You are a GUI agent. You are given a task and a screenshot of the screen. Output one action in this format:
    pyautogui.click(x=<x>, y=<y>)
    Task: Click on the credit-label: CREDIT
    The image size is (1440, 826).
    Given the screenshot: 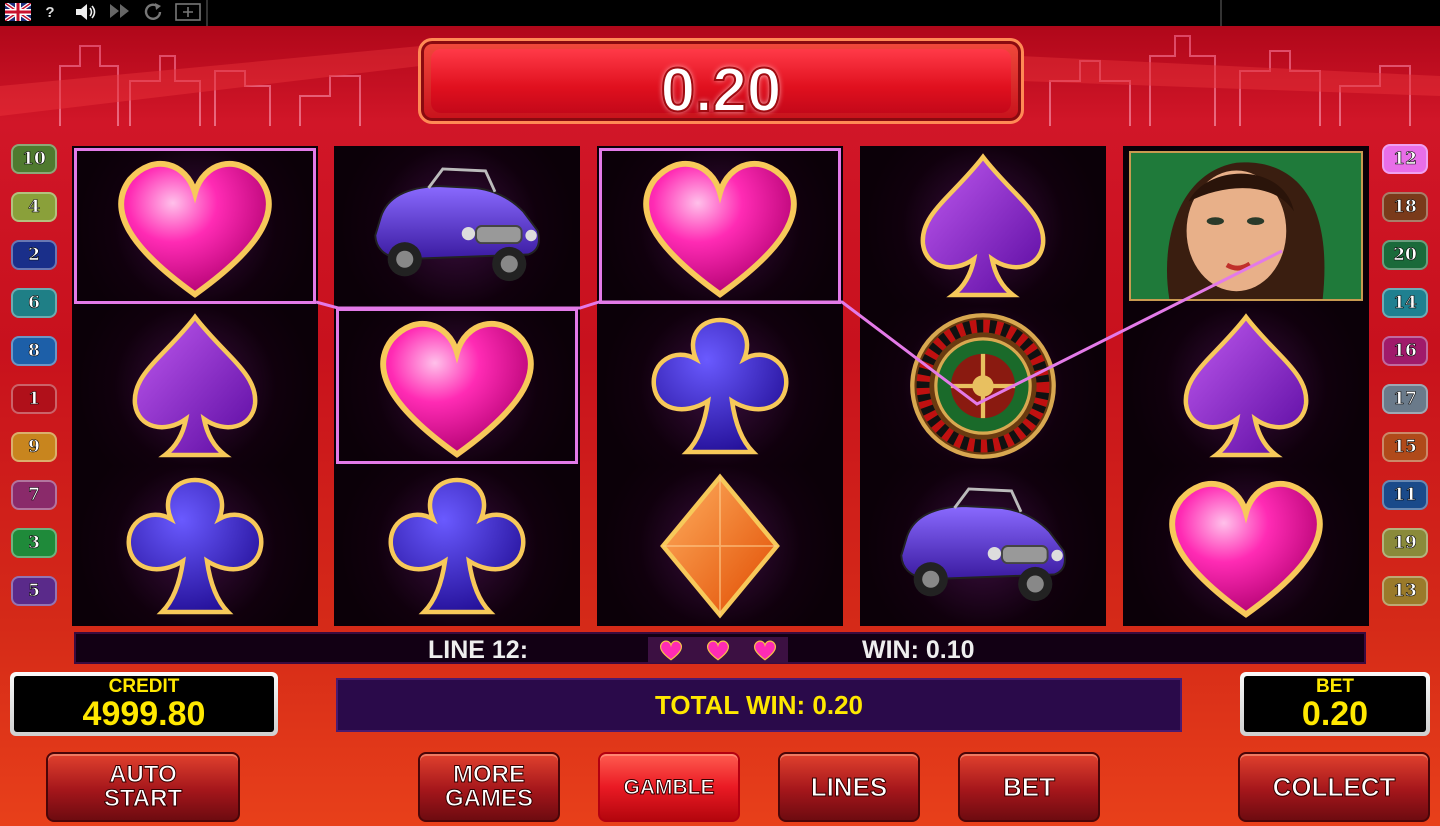 What is the action you would take?
    pyautogui.click(x=144, y=686)
    